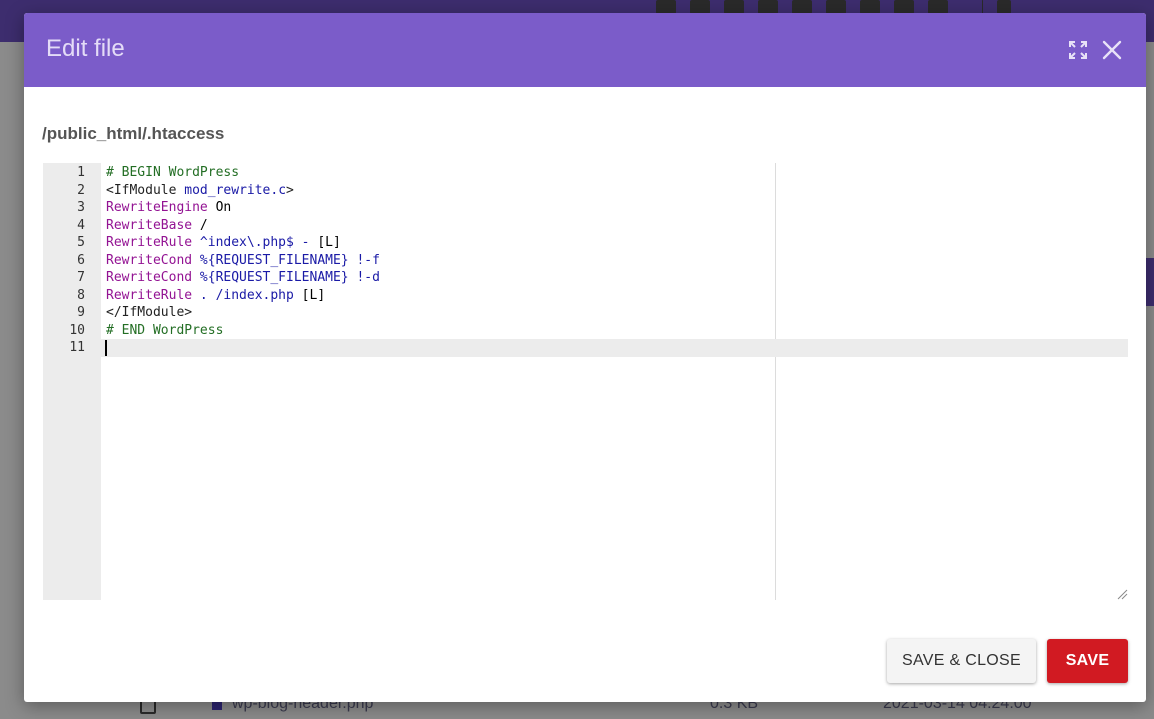 The width and height of the screenshot is (1154, 719). Describe the element at coordinates (81, 312) in the screenshot. I see `line-number: 9` at that location.